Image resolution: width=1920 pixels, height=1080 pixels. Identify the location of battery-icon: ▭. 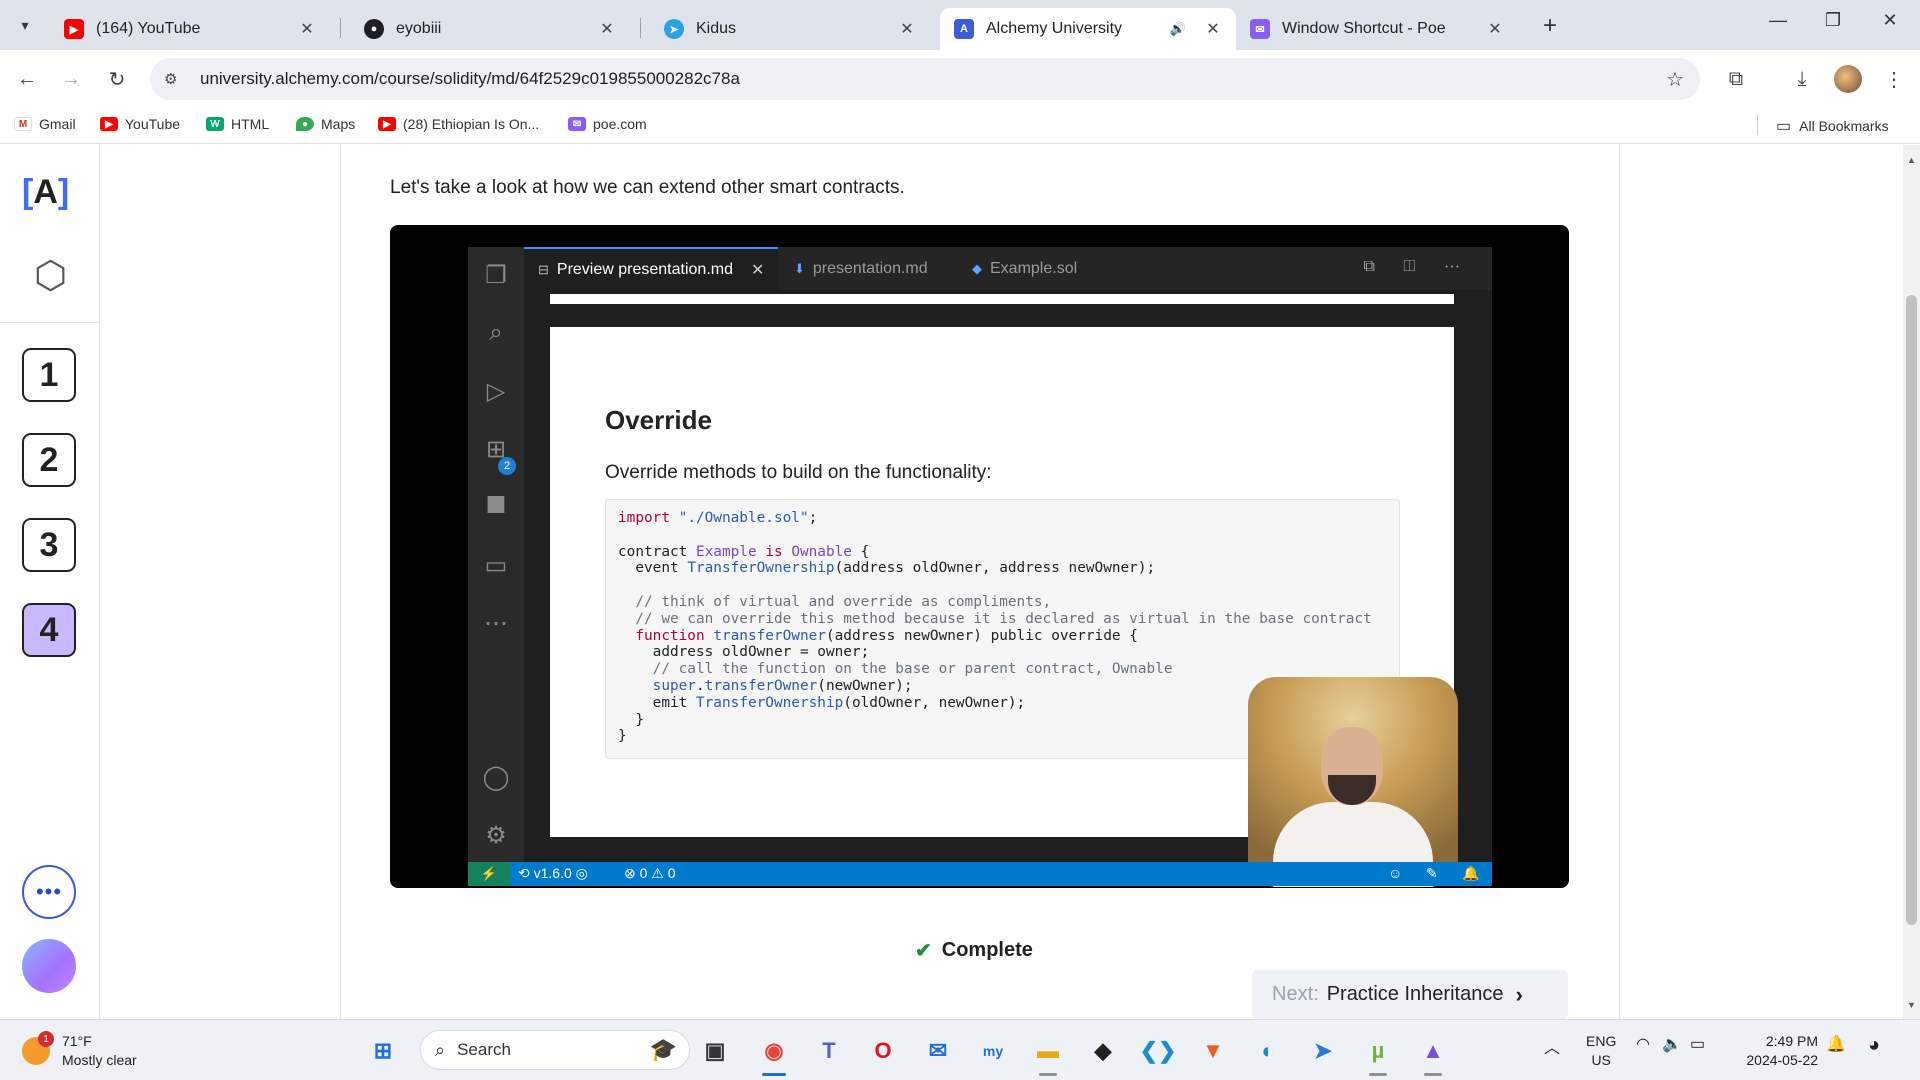
(1697, 1044).